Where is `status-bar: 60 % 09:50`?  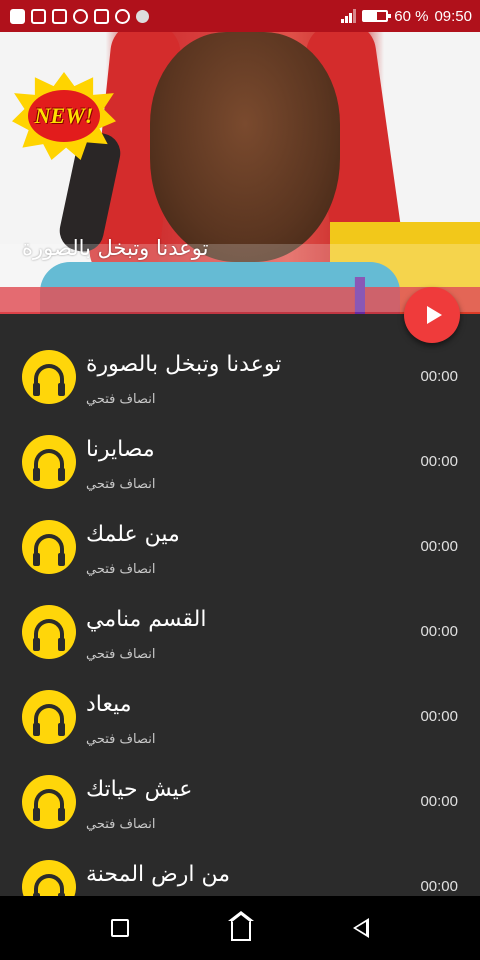
status-bar: 60 % 09:50 is located at coordinates (240, 16).